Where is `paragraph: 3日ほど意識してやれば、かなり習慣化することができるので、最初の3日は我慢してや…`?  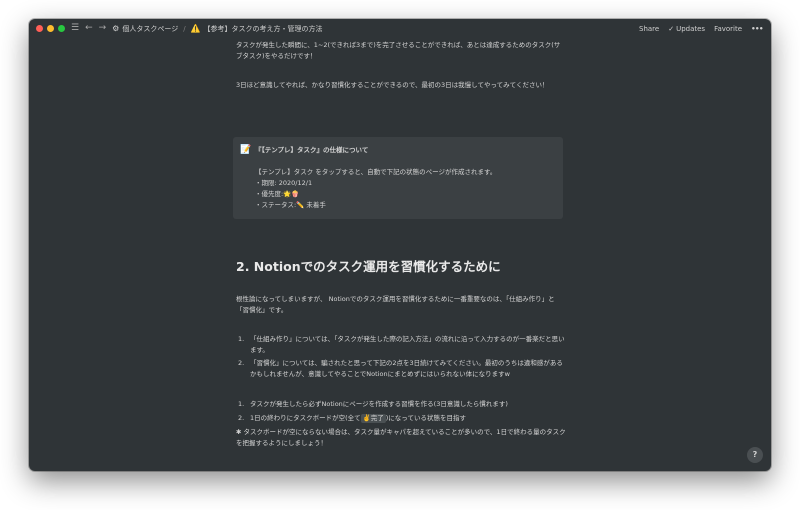
paragraph: 3日ほど意識してやれば、かなり習慣化することができるので、最初の3日は我慢してや… is located at coordinates (392, 85).